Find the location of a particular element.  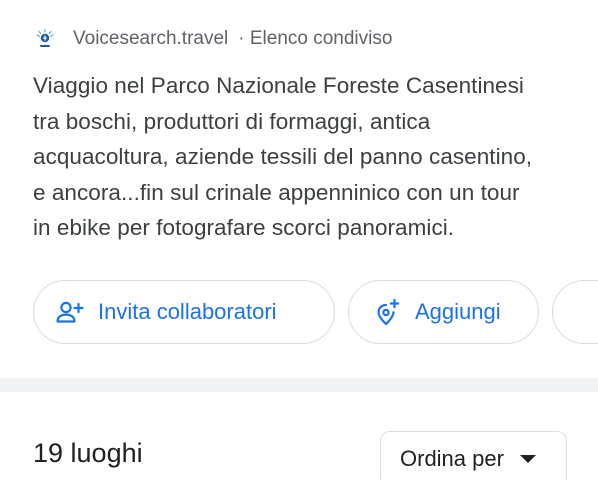

invite-collaborators-button: Invita collaboratori is located at coordinates (184, 312).